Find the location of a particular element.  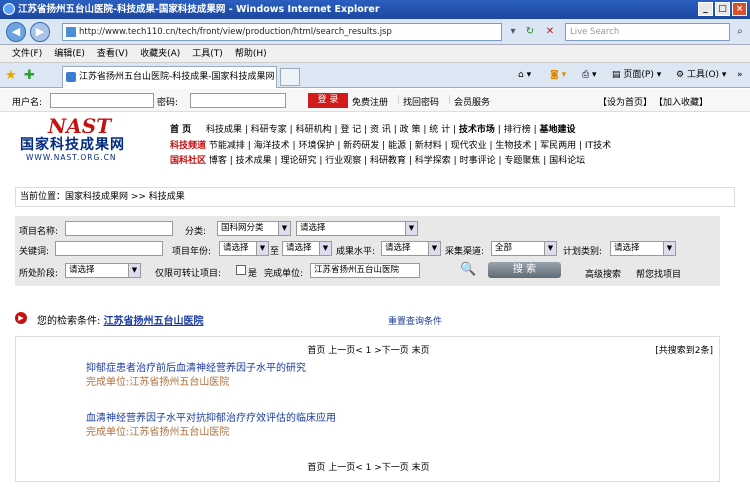

minimize-button: _ is located at coordinates (705, 9).